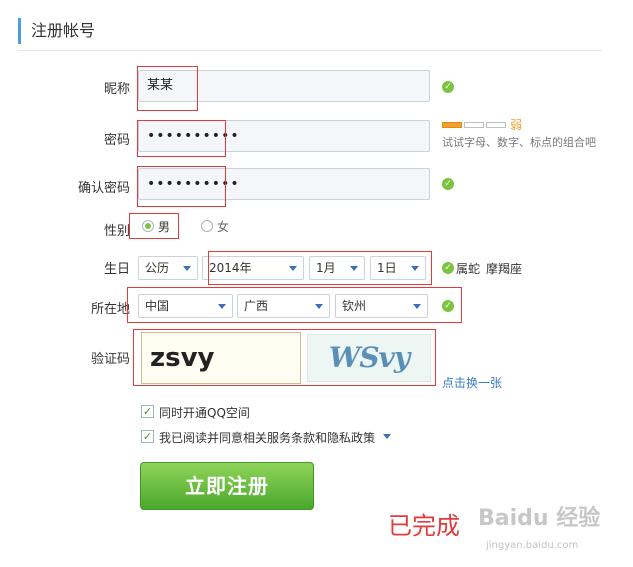  Describe the element at coordinates (110, 309) in the screenshot. I see `location-label: 所在地` at that location.